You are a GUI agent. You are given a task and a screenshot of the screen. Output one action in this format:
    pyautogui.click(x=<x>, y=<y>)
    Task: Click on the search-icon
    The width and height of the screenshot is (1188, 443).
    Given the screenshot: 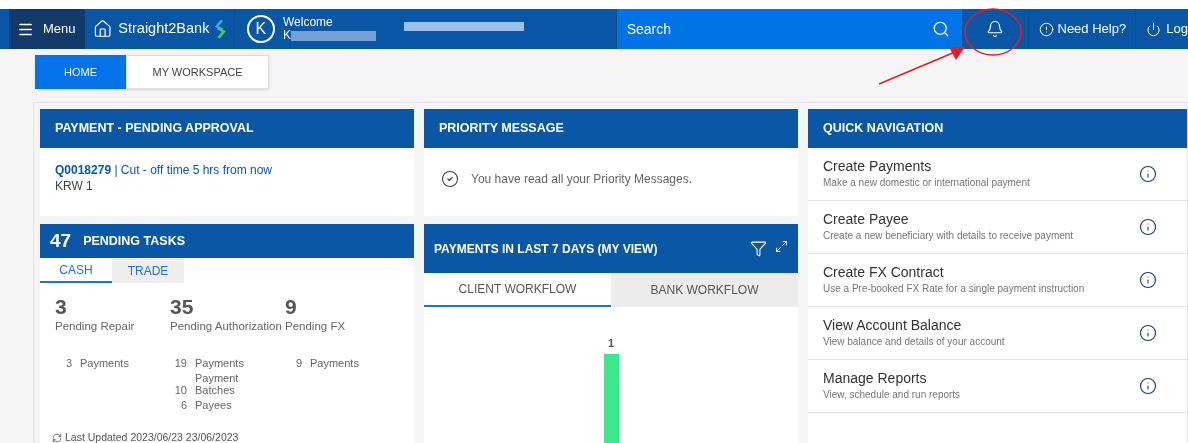 What is the action you would take?
    pyautogui.click(x=941, y=29)
    